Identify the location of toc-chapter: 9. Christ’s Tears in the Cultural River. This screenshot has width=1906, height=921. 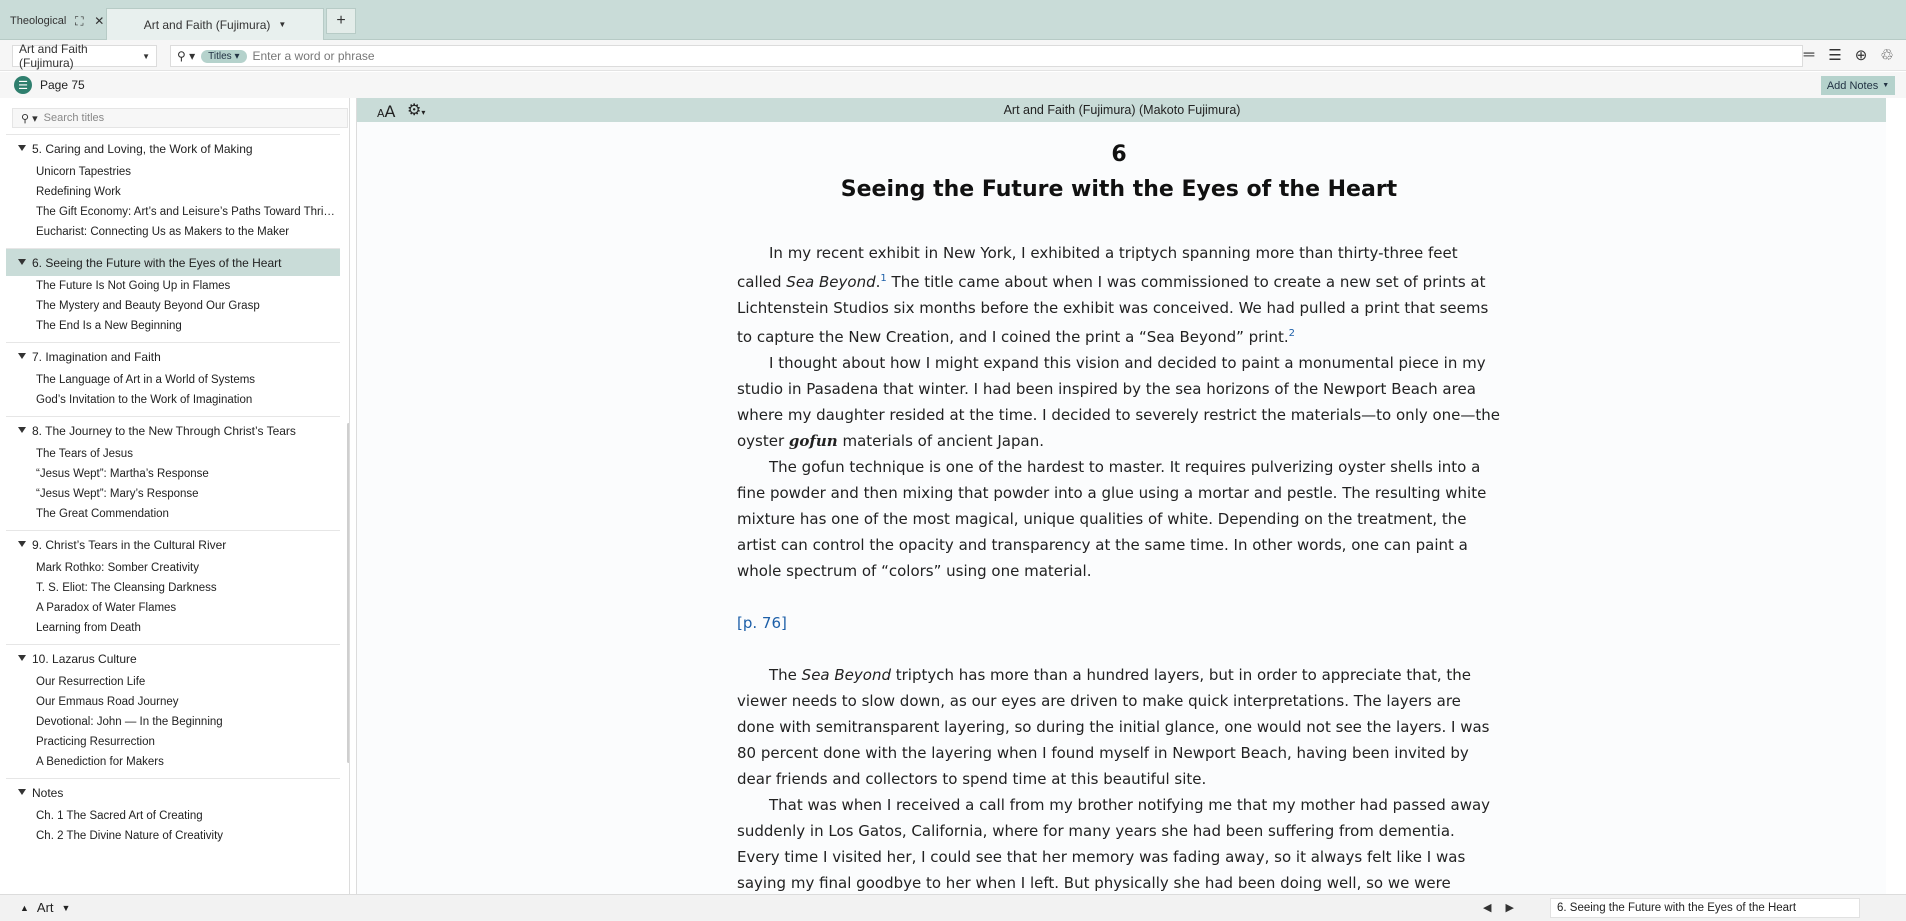
(173, 544).